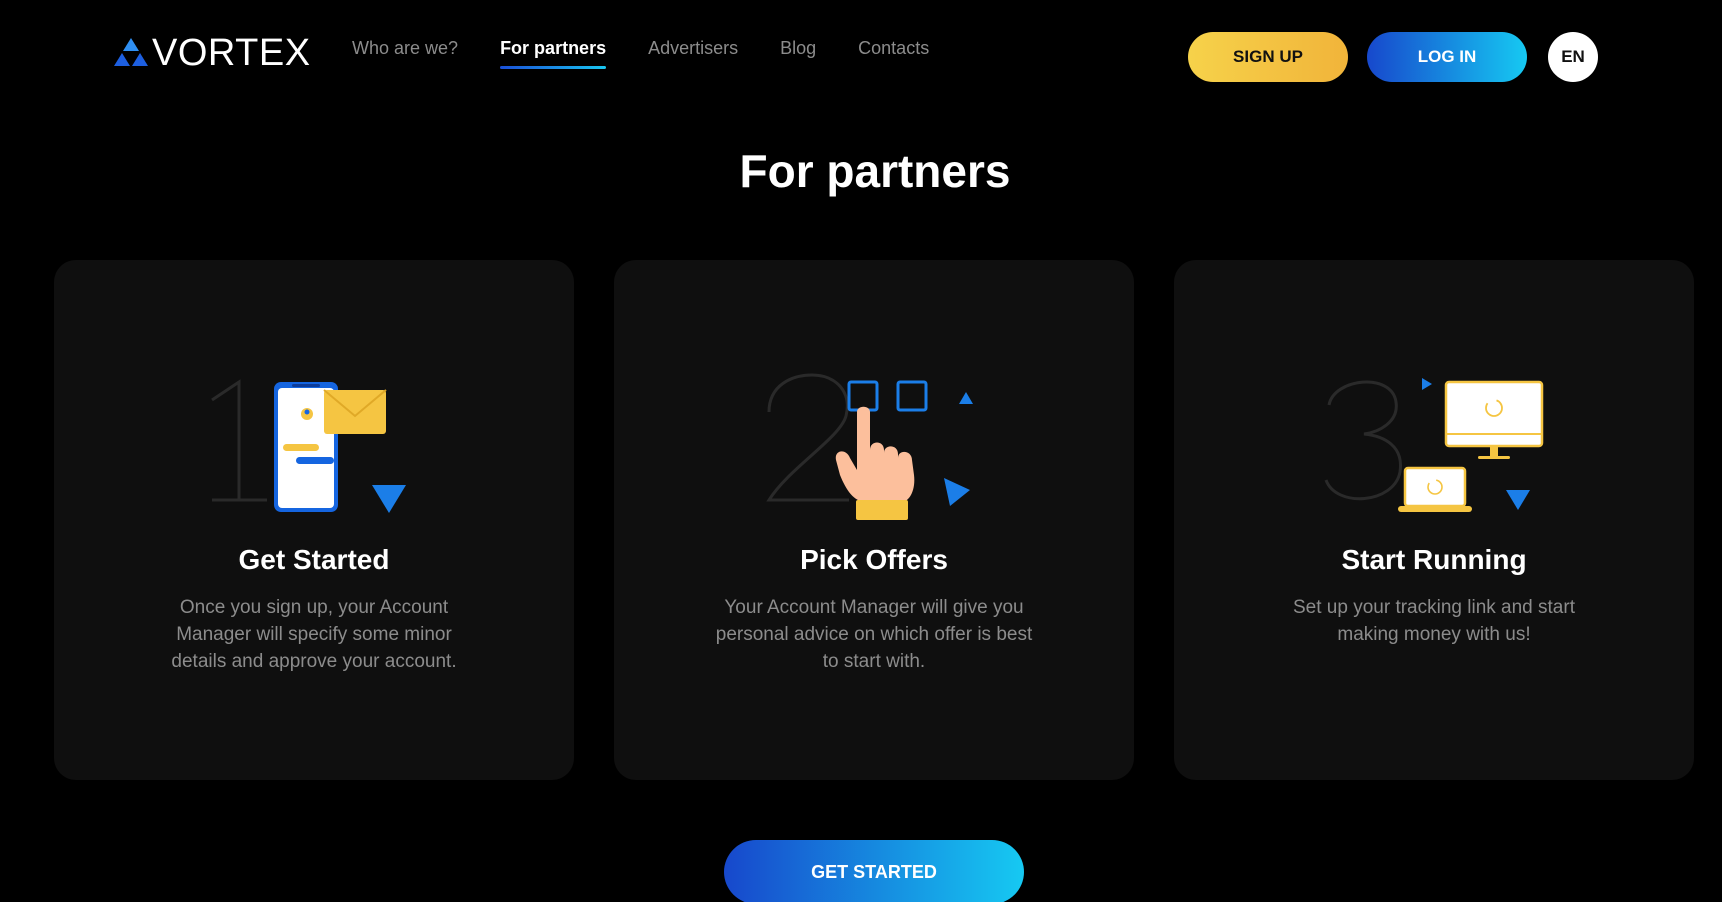 The image size is (1722, 902). What do you see at coordinates (869, 446) in the screenshot?
I see `pointing-hand-icon` at bounding box center [869, 446].